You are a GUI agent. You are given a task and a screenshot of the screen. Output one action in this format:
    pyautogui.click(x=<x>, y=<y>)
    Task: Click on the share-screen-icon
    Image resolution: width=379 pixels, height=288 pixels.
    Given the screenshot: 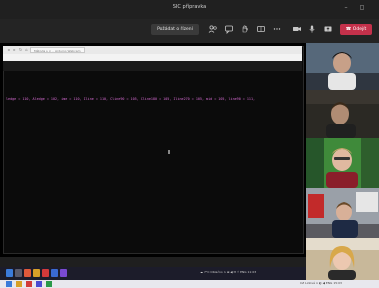 What is the action you would take?
    pyautogui.click(x=328, y=29)
    